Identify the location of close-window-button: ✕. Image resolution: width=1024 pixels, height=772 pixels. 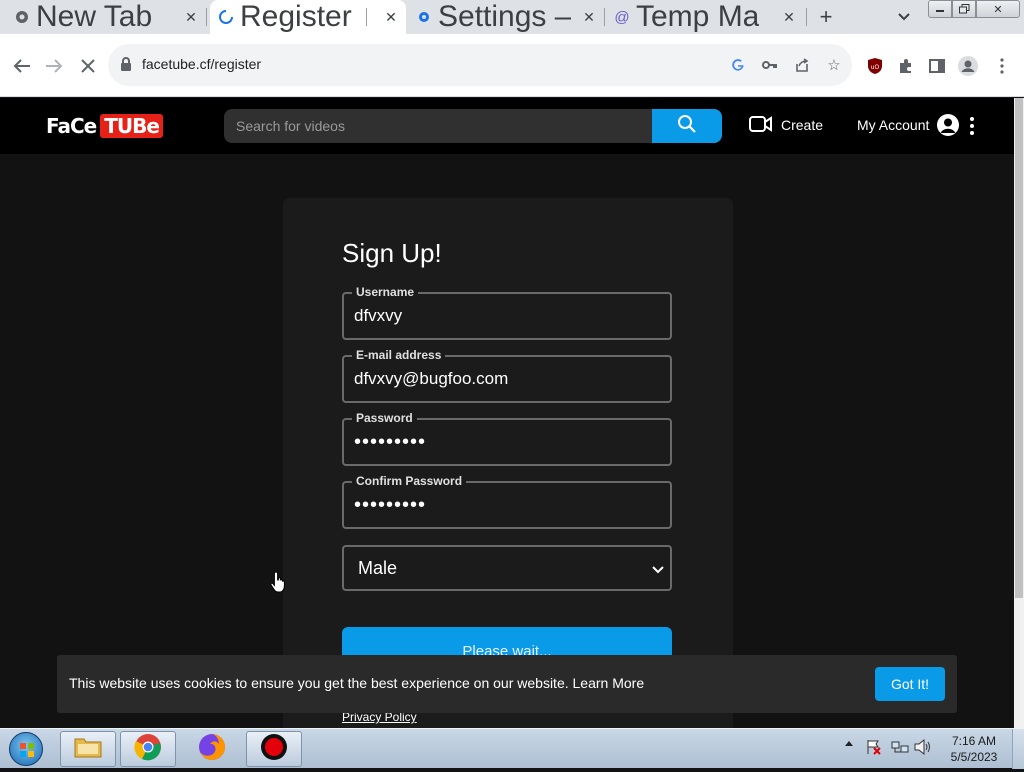
(998, 9).